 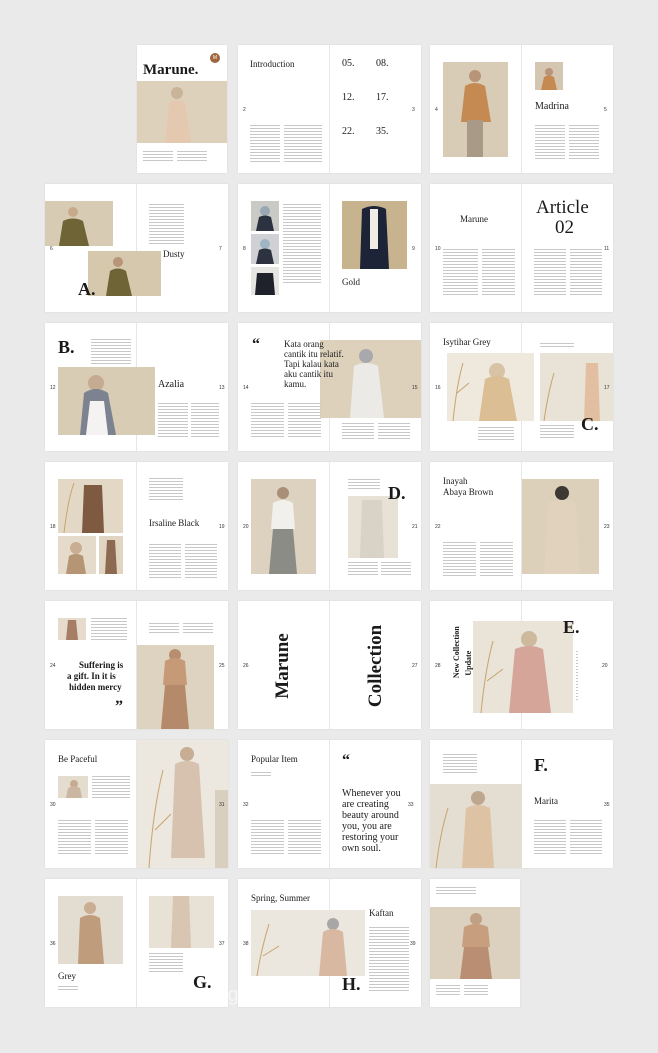 I want to click on letter-heading: E., so click(x=571, y=627).